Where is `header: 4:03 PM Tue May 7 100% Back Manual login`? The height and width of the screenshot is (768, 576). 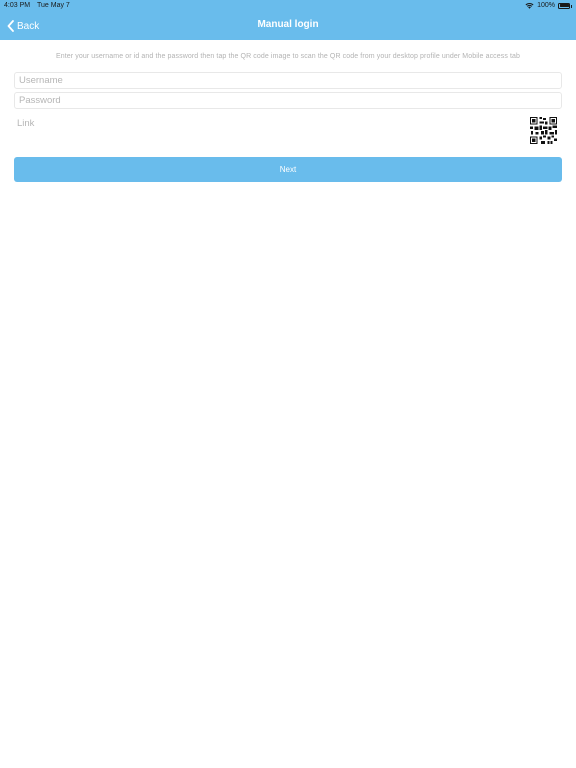 header: 4:03 PM Tue May 7 100% Back Manual login is located at coordinates (288, 20).